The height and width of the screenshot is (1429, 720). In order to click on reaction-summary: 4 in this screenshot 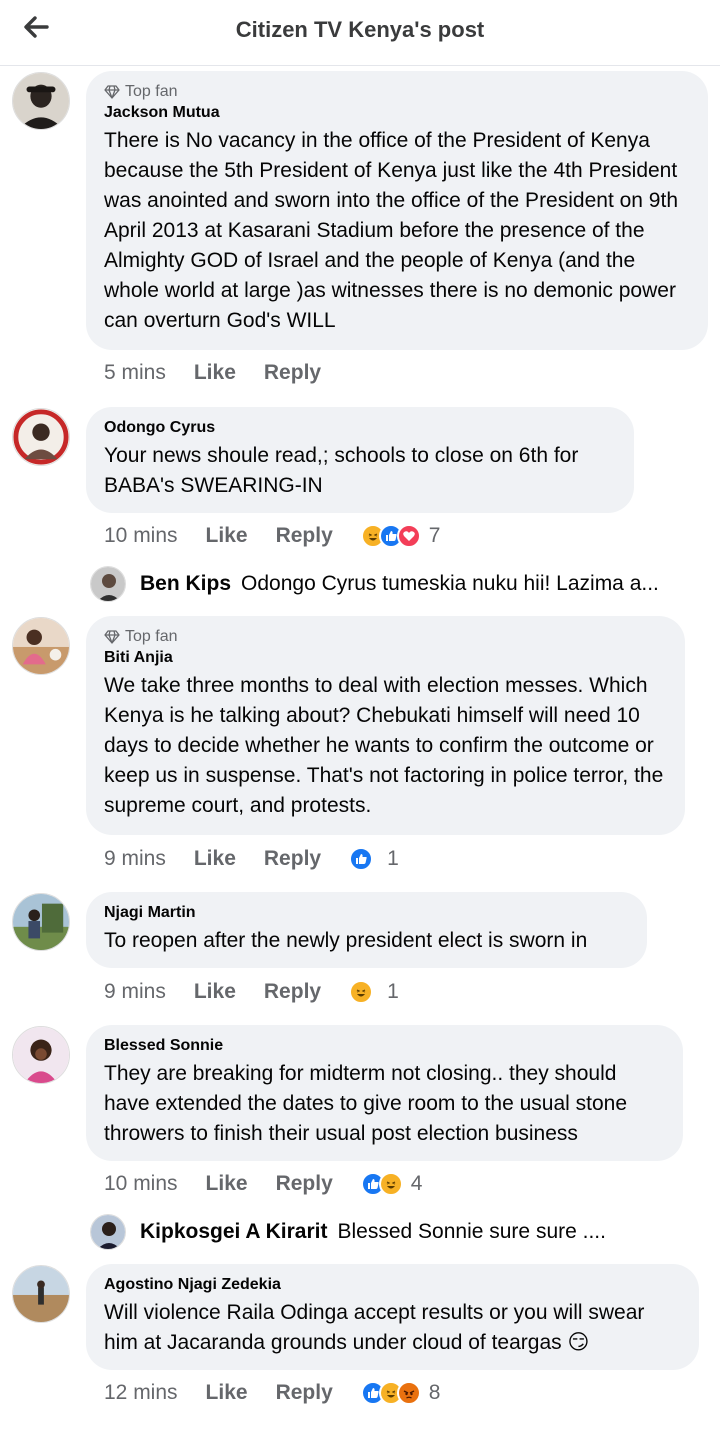, I will do `click(391, 1184)`.